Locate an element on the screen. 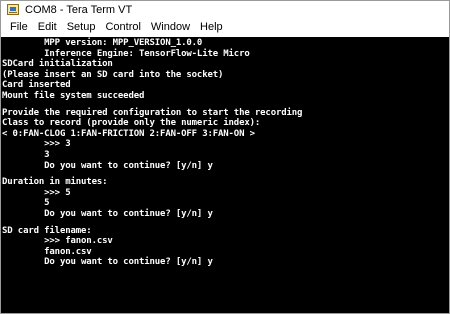  menu-help: Help is located at coordinates (211, 27).